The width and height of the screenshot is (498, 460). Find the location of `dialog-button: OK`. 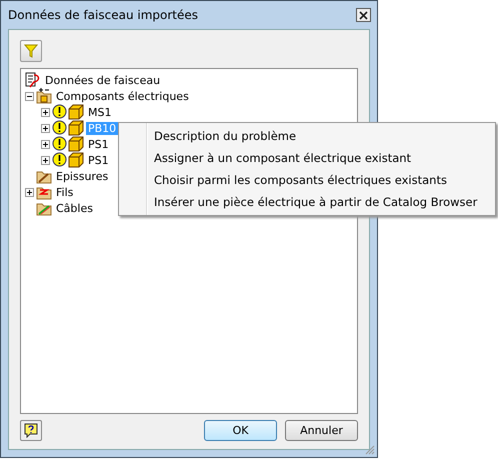

dialog-button: OK is located at coordinates (240, 430).